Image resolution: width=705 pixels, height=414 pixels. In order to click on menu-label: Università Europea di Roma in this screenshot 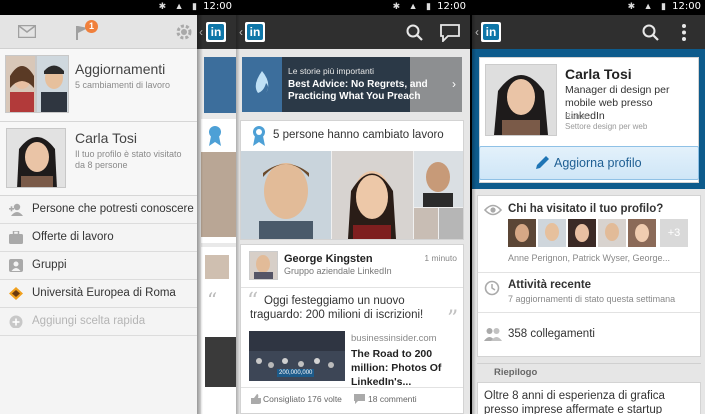, I will do `click(104, 293)`.